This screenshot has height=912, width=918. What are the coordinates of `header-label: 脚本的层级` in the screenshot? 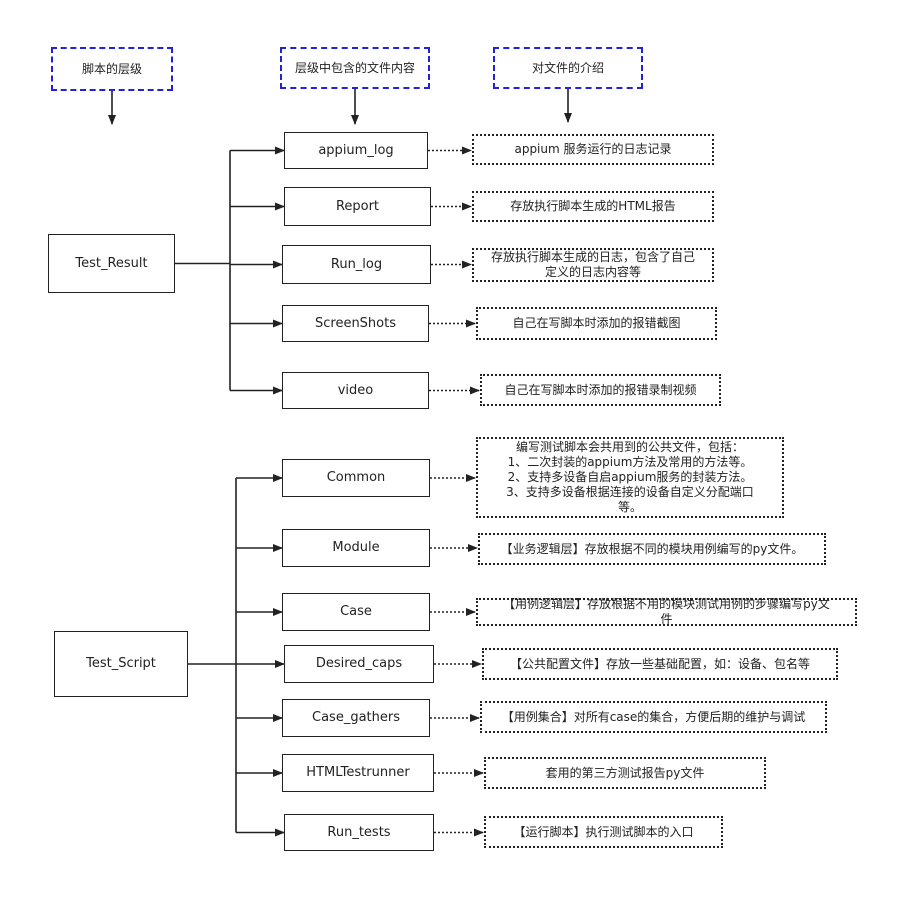 It's located at (112, 69).